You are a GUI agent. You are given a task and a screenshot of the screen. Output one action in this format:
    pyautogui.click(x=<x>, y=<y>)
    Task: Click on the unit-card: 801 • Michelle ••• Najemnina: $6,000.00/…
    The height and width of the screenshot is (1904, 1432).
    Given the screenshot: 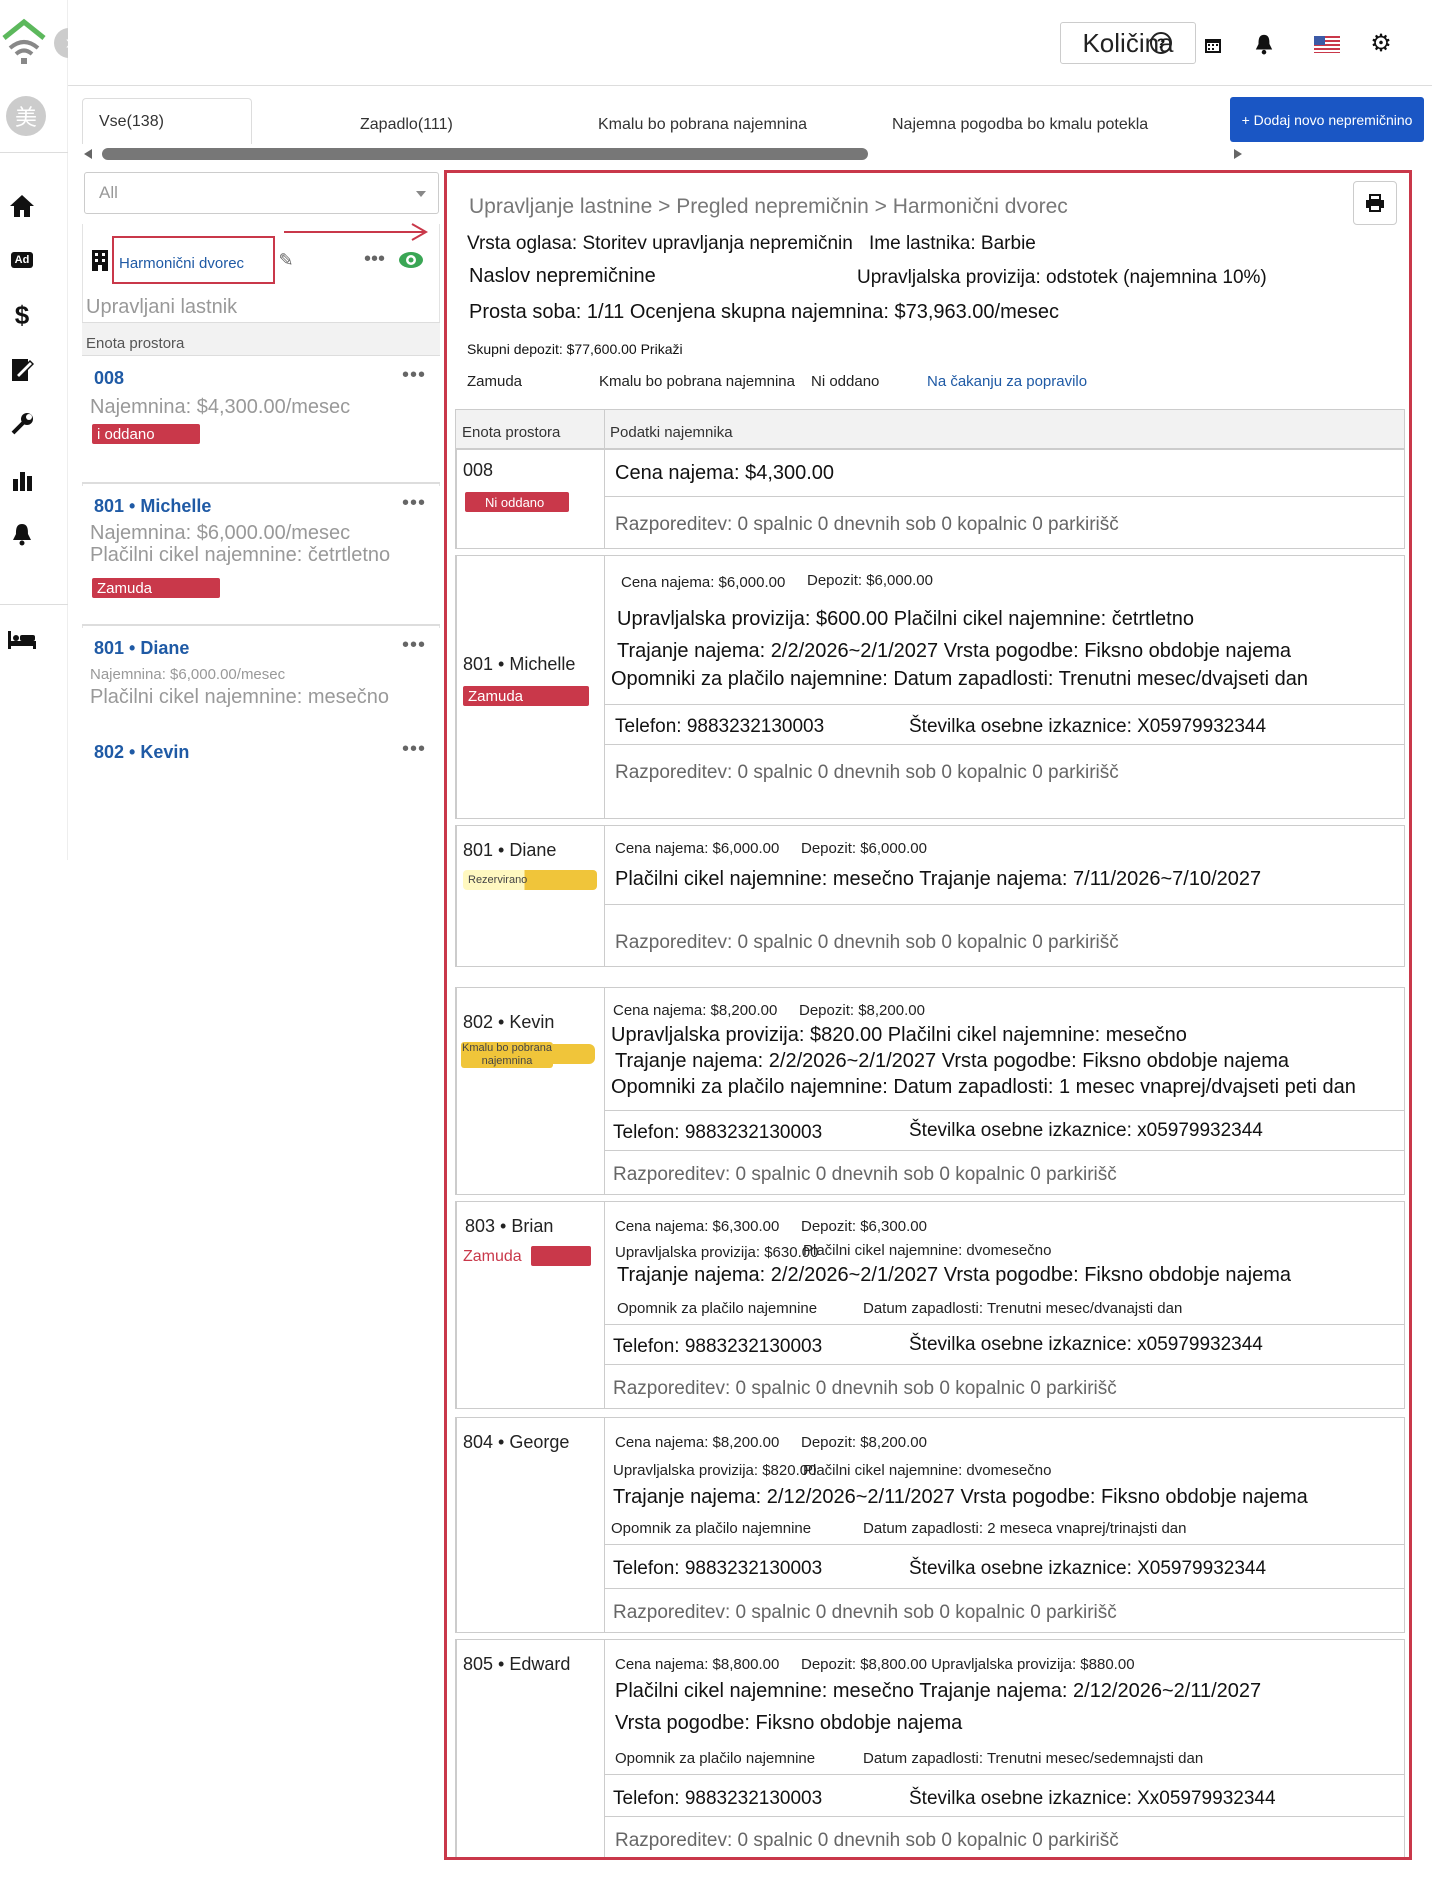 What is the action you would take?
    pyautogui.click(x=261, y=556)
    